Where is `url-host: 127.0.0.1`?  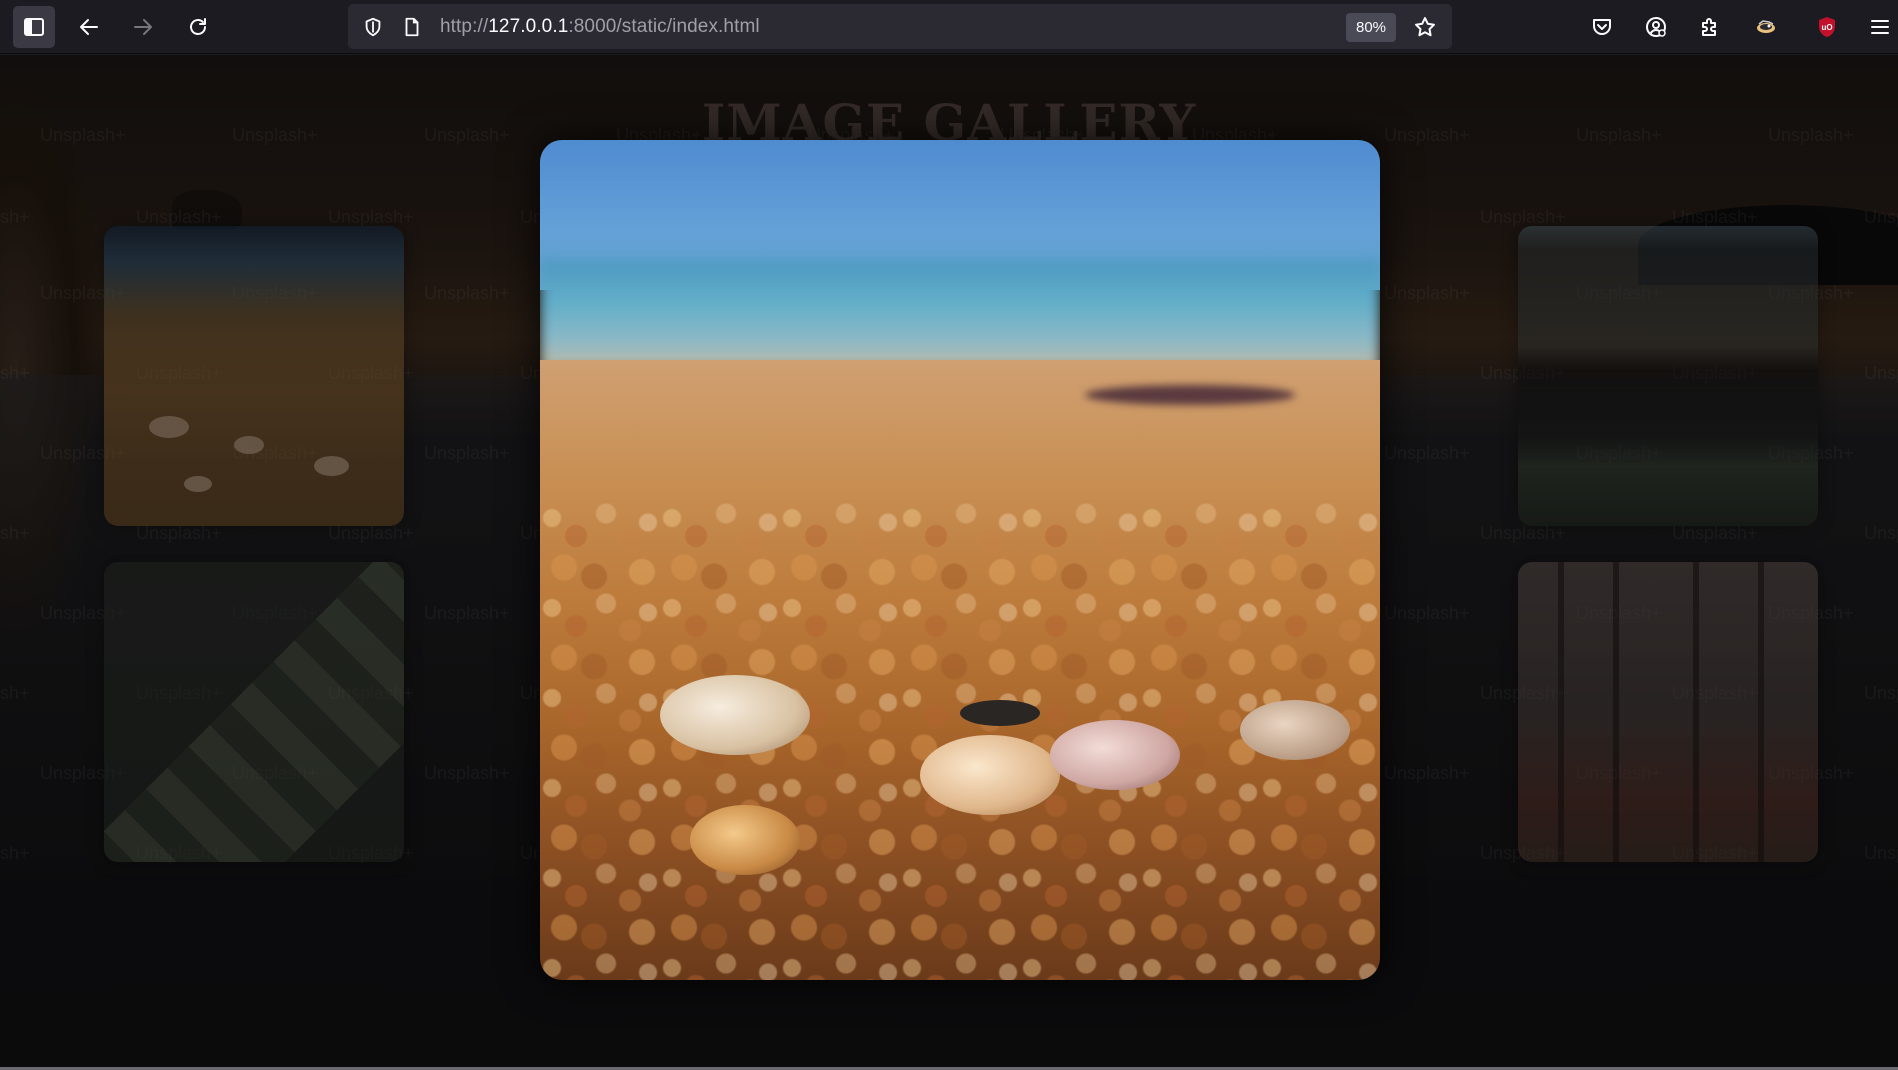 url-host: 127.0.0.1 is located at coordinates (528, 26).